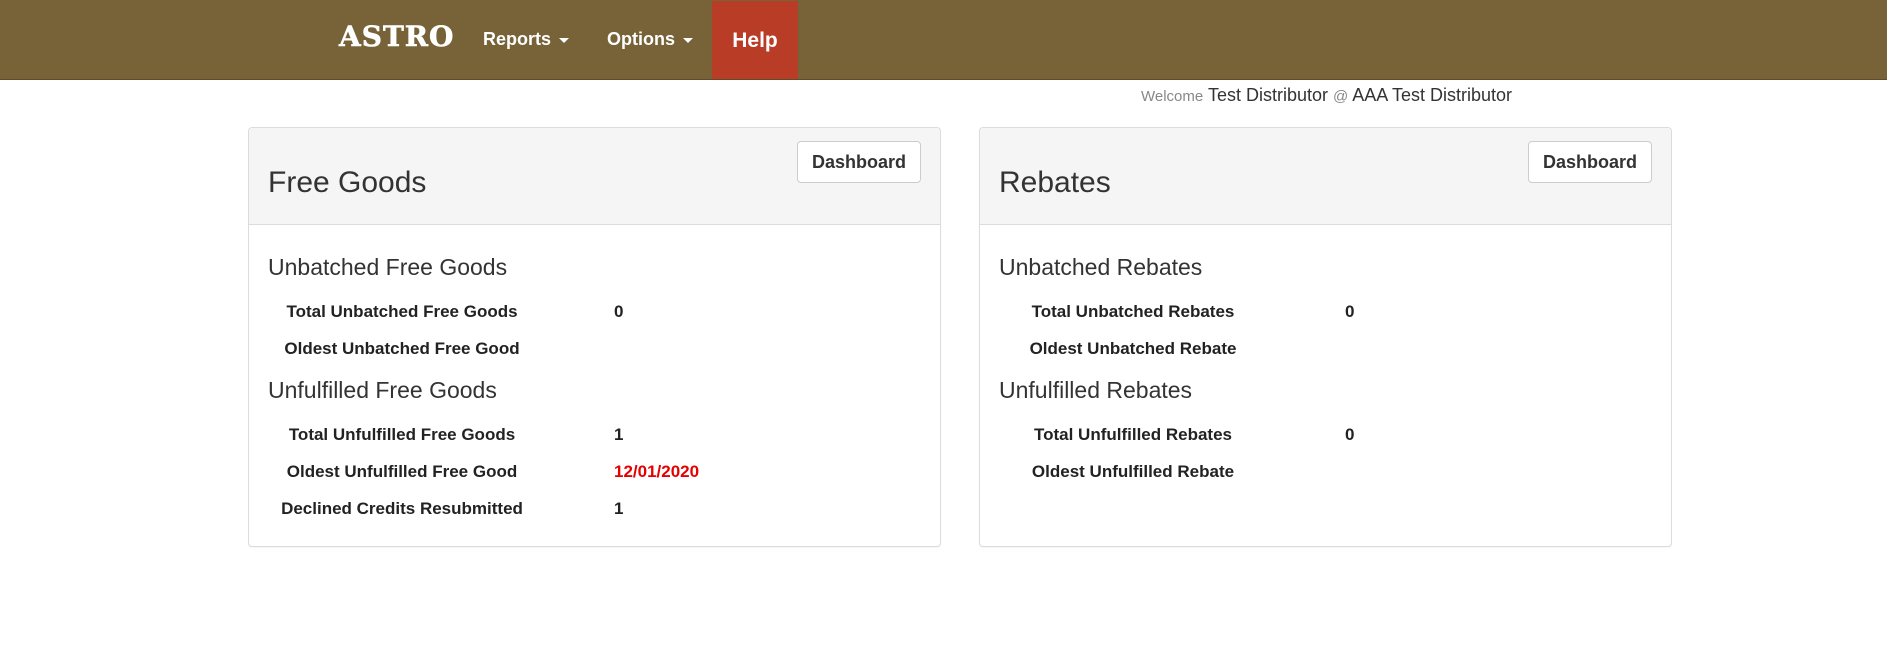 This screenshot has width=1887, height=645. What do you see at coordinates (657, 471) in the screenshot?
I see `oldest-unfulfilled-free-good-value: 12/01/2020` at bounding box center [657, 471].